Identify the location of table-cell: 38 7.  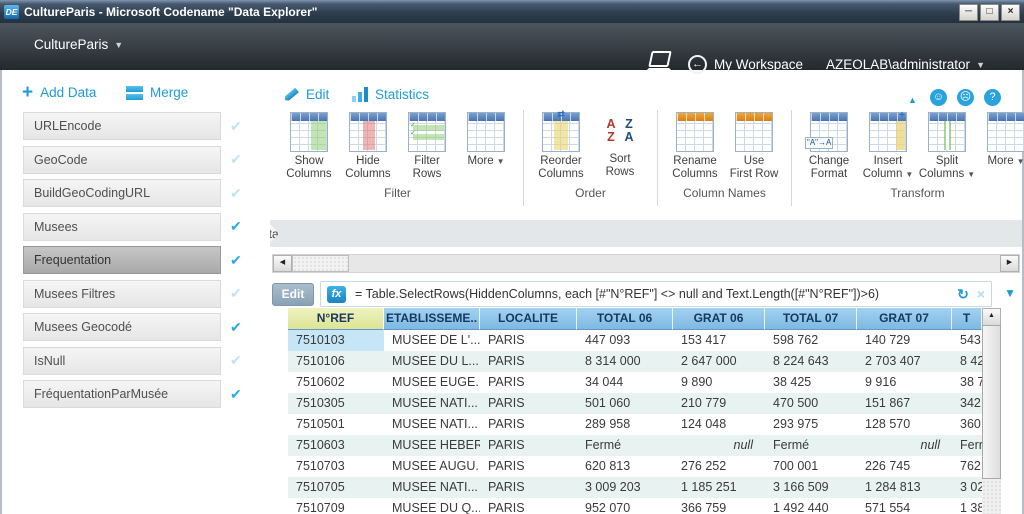
(967, 382).